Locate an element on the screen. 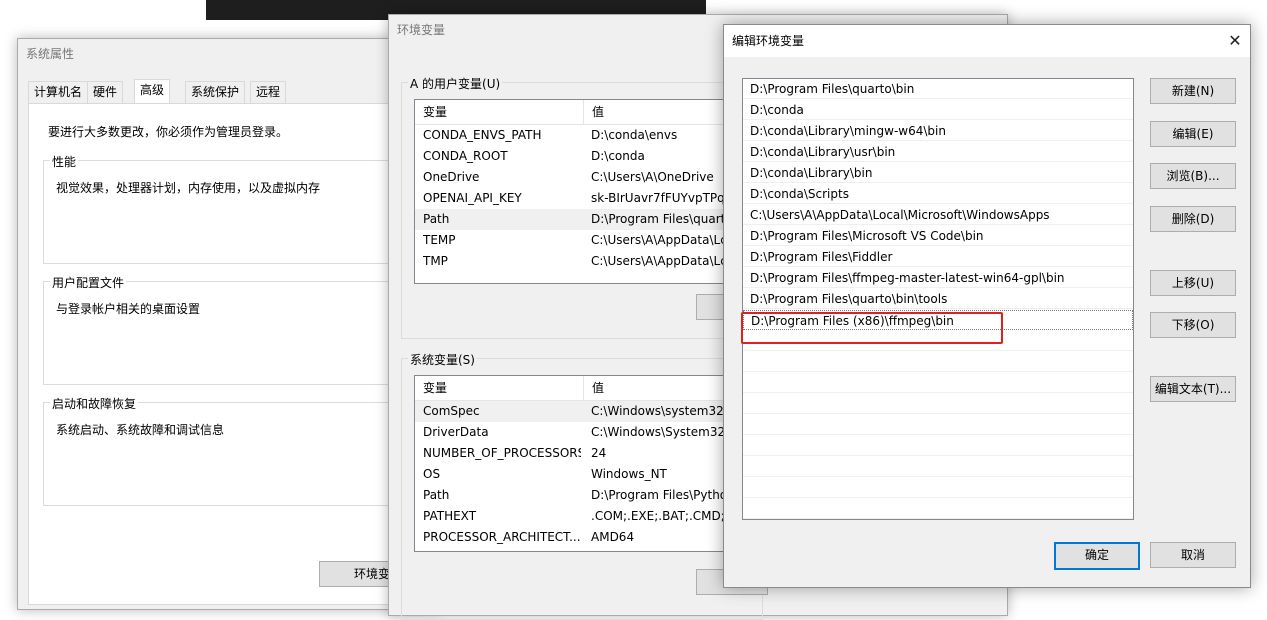 This screenshot has width=1267, height=620. table-row: DriverData C:\Windows\System32\ is located at coordinates (589, 432).